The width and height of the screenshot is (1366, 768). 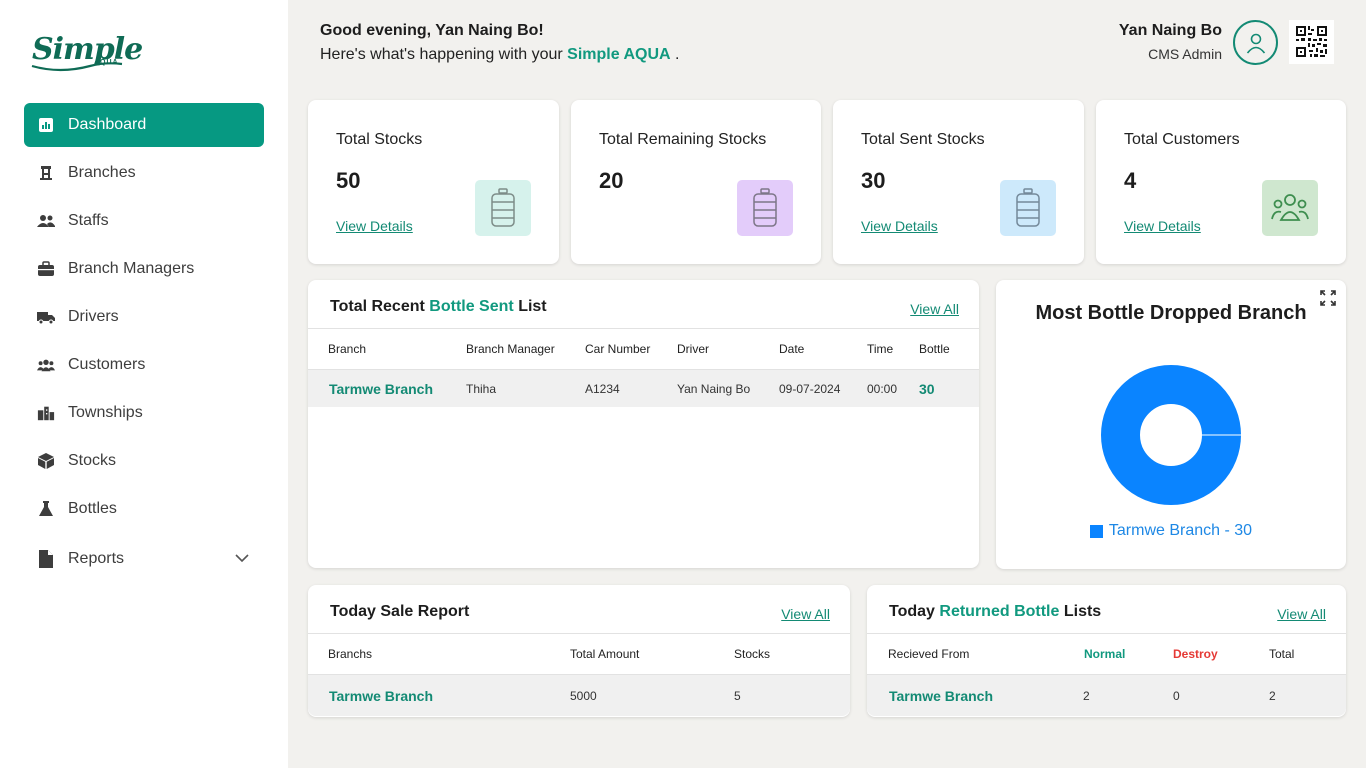 I want to click on stat-label: Total Stocks, so click(x=379, y=139).